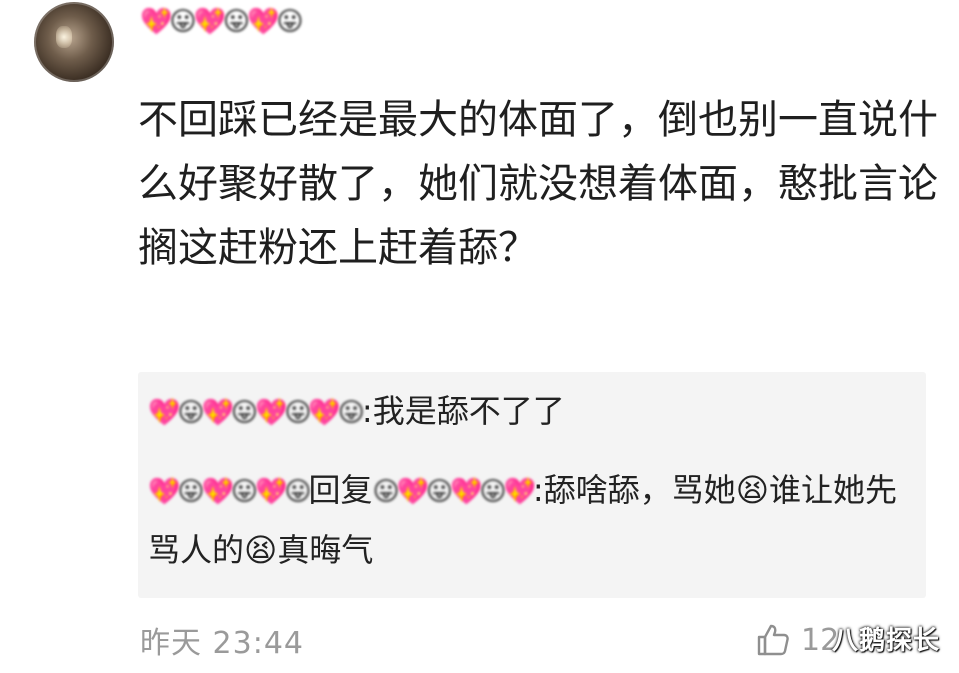 This screenshot has width=959, height=673. I want to click on user-avatar, so click(74, 42).